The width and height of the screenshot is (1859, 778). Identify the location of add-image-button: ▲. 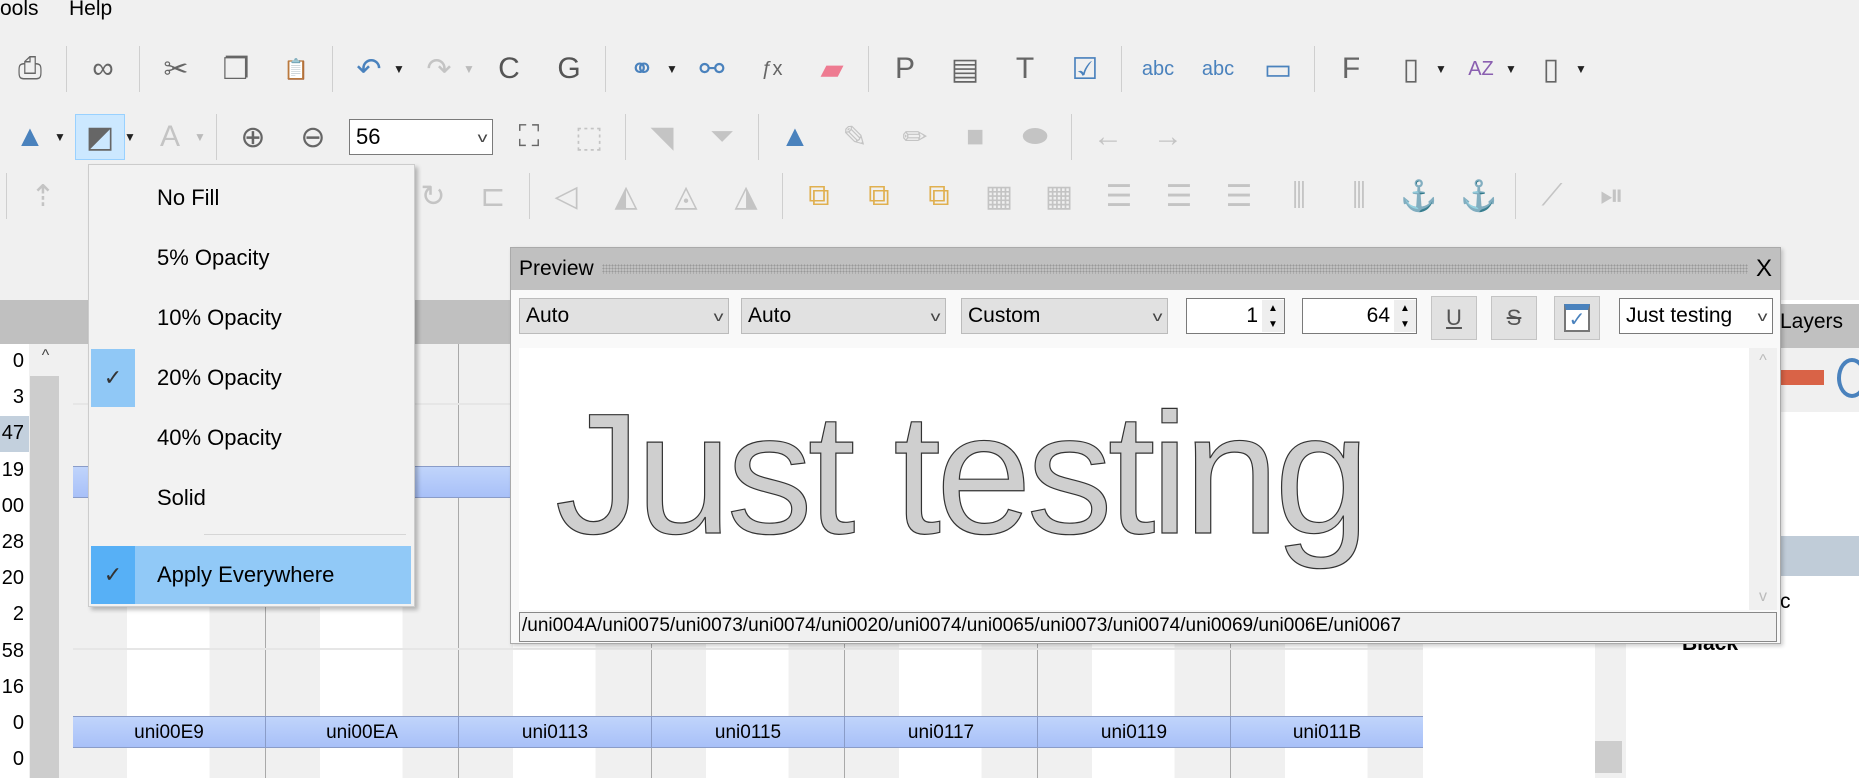
(795, 137).